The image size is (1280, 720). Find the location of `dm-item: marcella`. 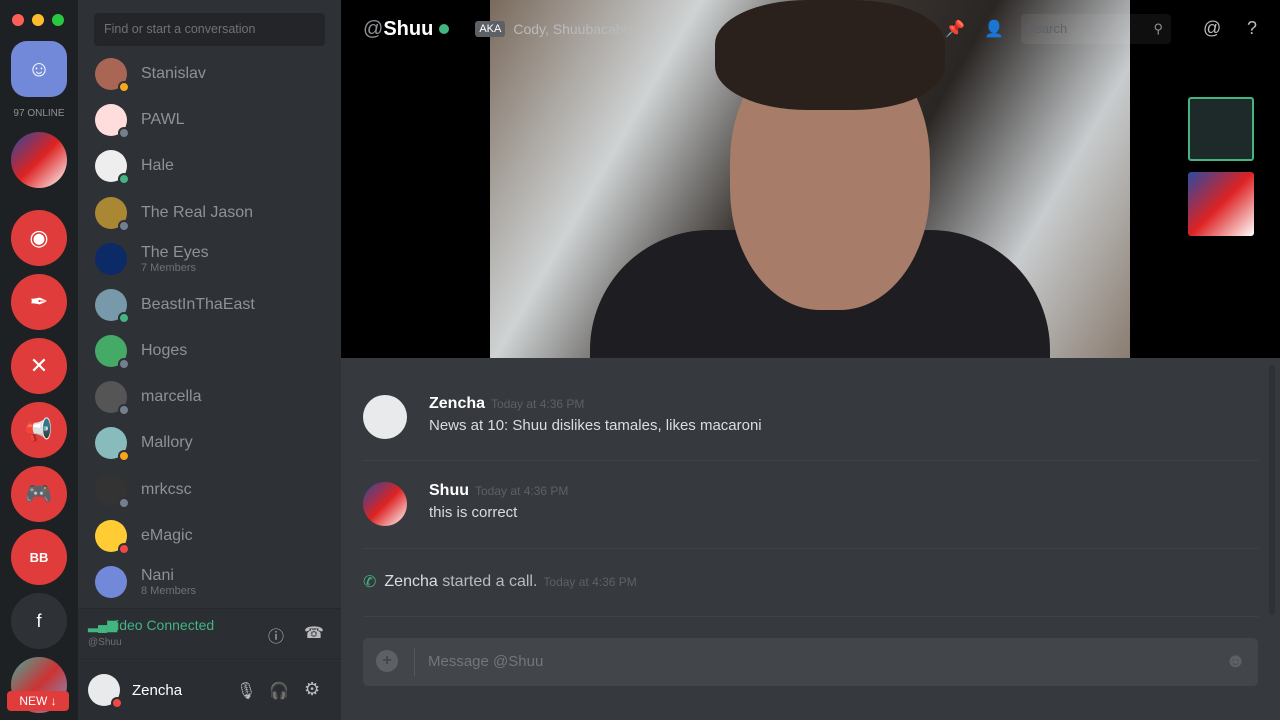

dm-item: marcella is located at coordinates (148, 397).